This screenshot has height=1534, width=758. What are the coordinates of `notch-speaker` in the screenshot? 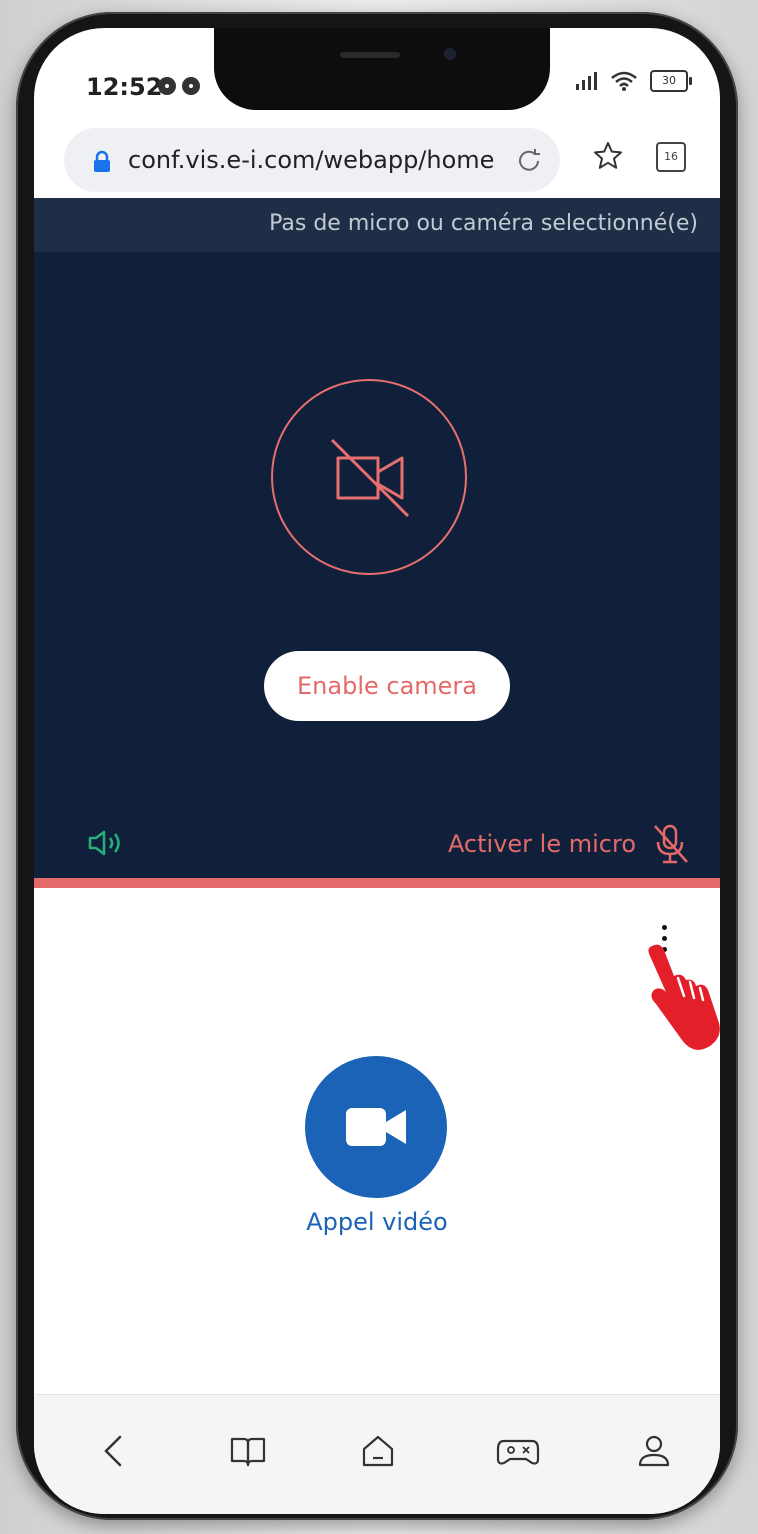 It's located at (370, 55).